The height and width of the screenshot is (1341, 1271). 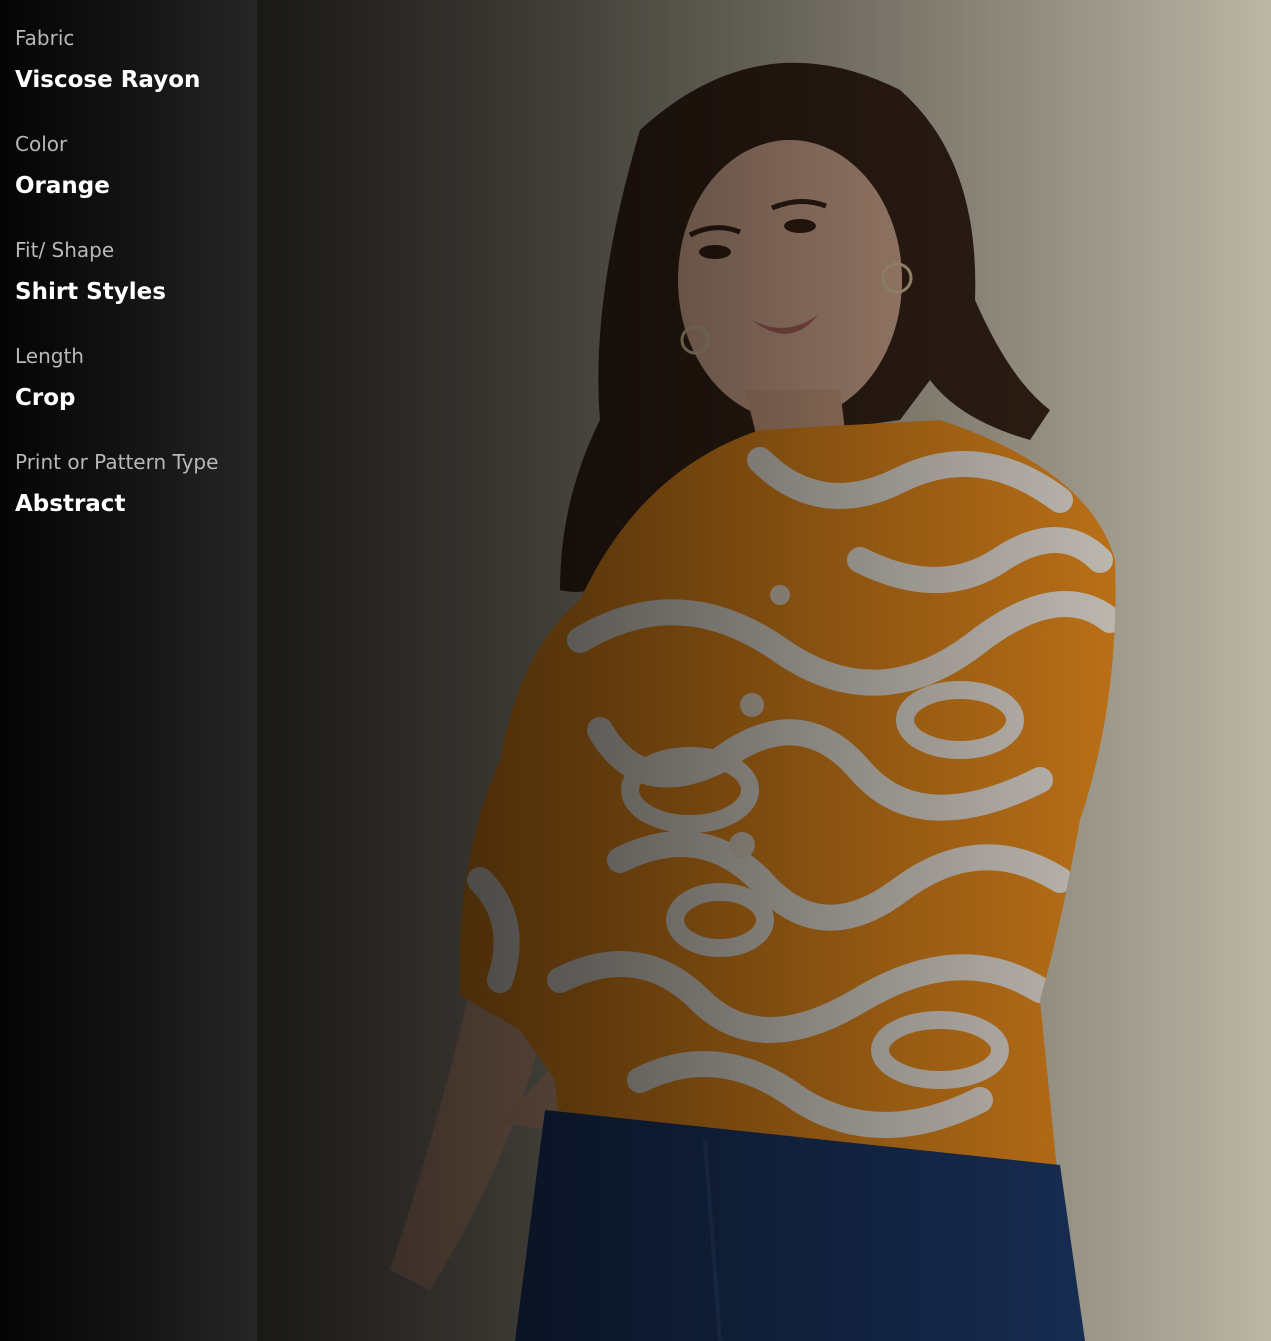 I want to click on attribute-value: Abstract, so click(x=70, y=504).